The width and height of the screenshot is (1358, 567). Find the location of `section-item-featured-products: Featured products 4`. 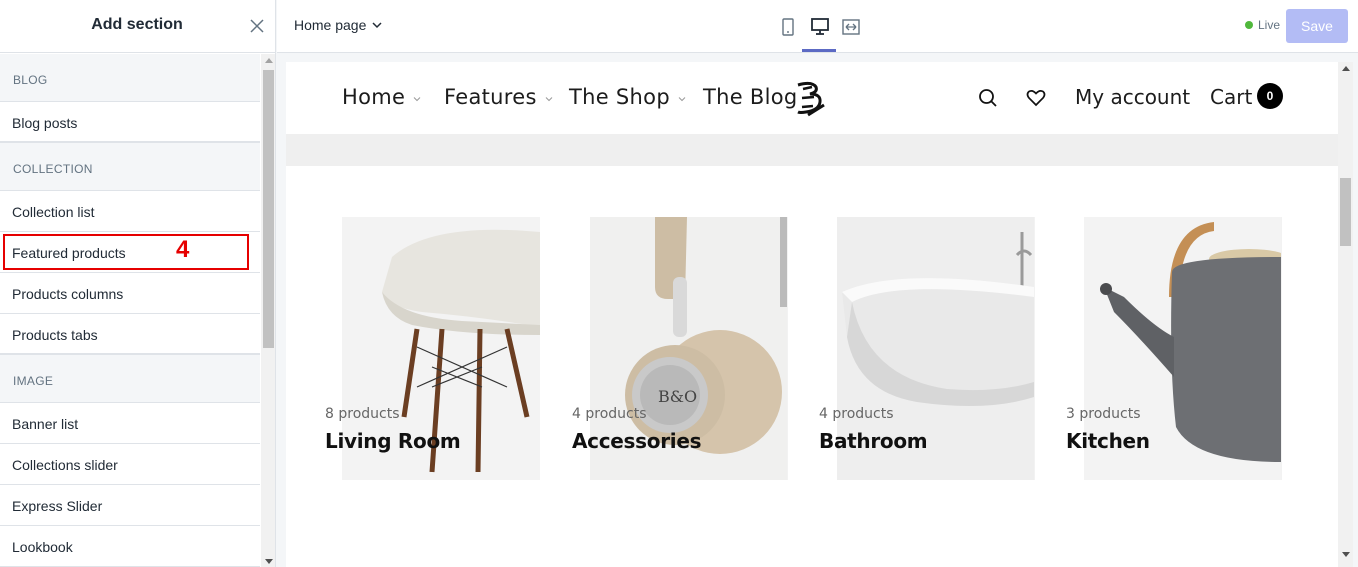

section-item-featured-products: Featured products 4 is located at coordinates (130, 252).